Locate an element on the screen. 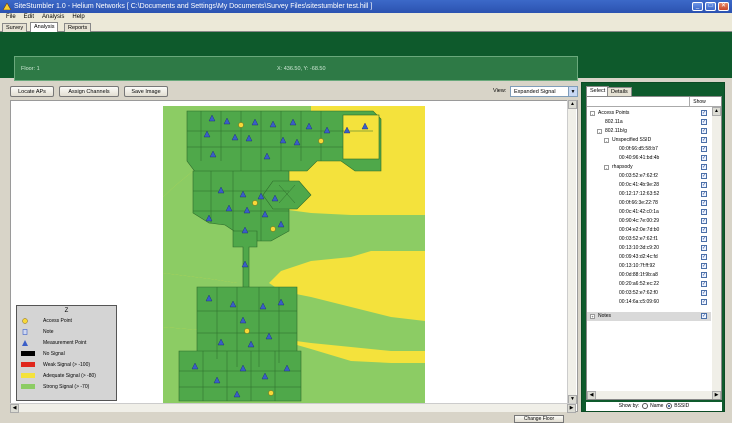 This screenshot has width=732, height=423. right-panel-tabs: Select Details is located at coordinates (654, 91).